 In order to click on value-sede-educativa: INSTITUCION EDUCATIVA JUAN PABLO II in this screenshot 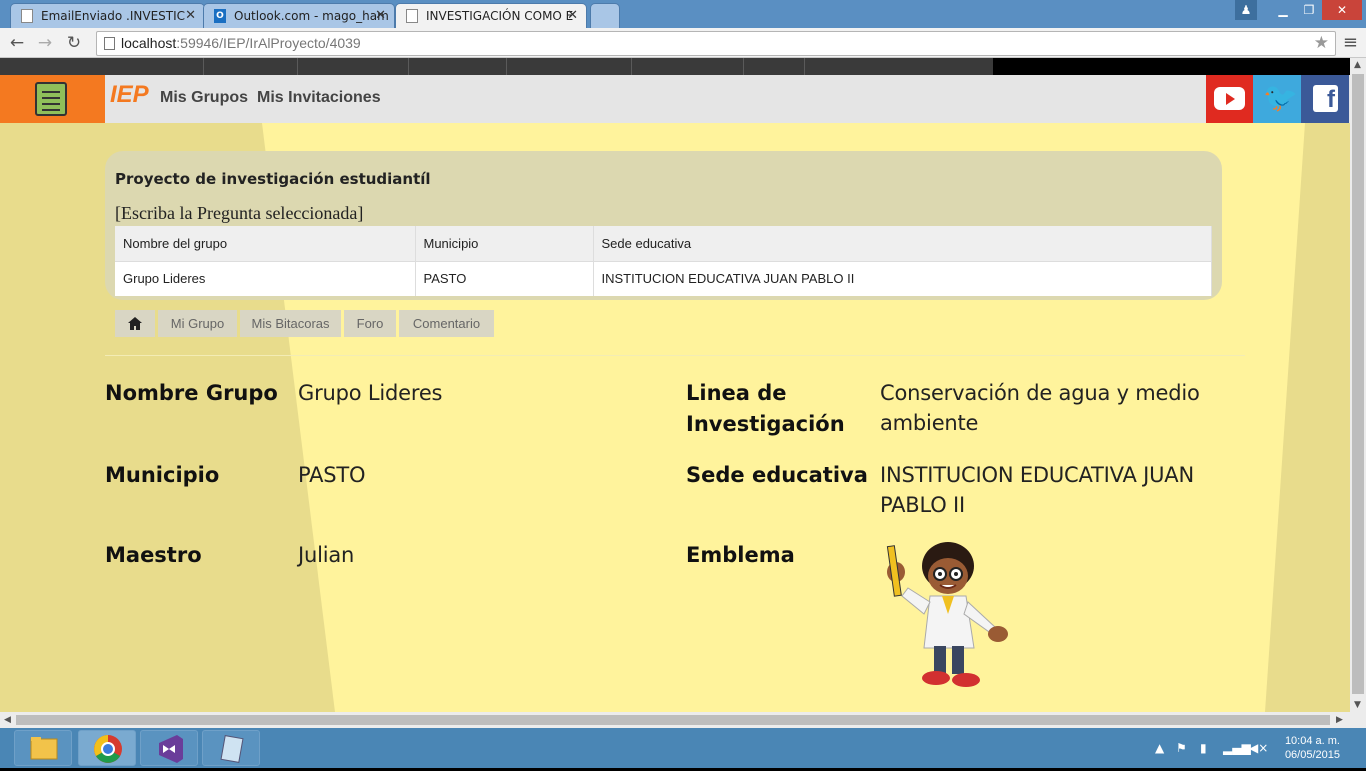, I will do `click(1037, 490)`.